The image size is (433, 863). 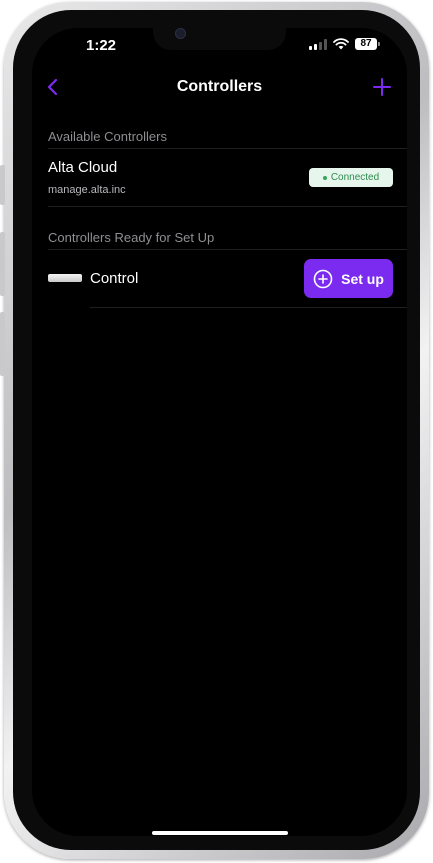 What do you see at coordinates (83, 167) in the screenshot?
I see `controller-name: Alta Cloud` at bounding box center [83, 167].